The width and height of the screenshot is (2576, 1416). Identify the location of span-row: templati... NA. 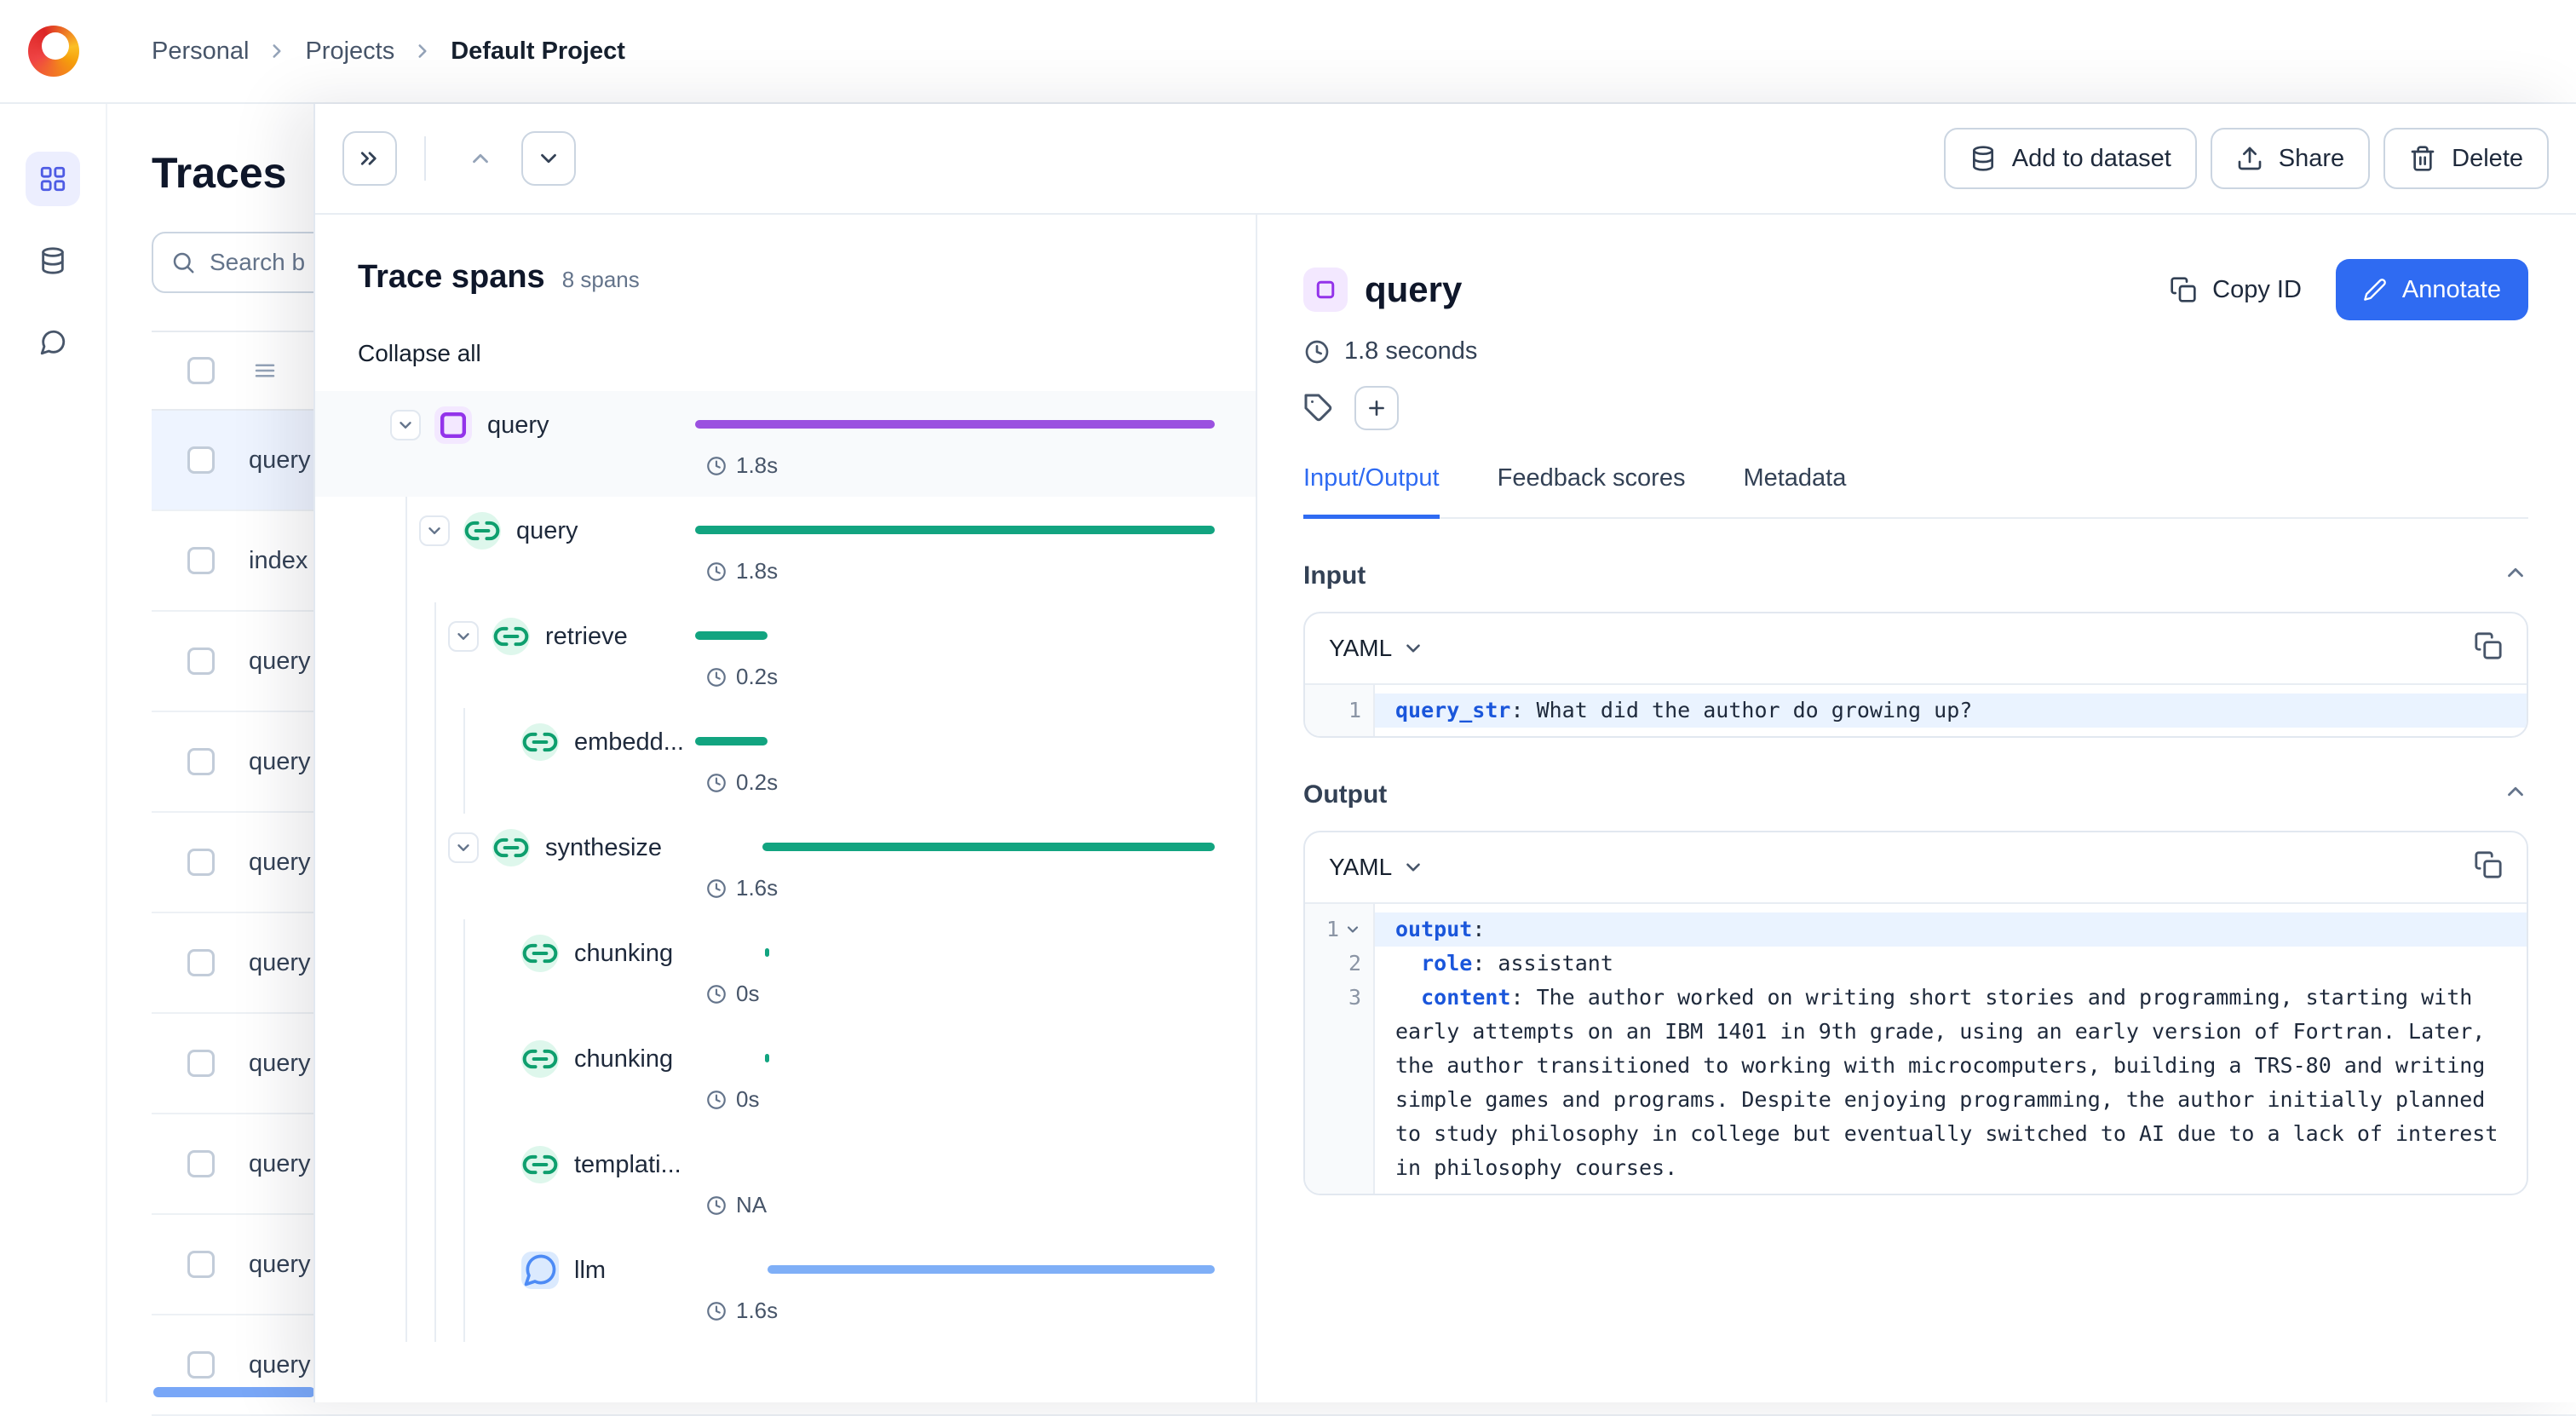
(786, 1183).